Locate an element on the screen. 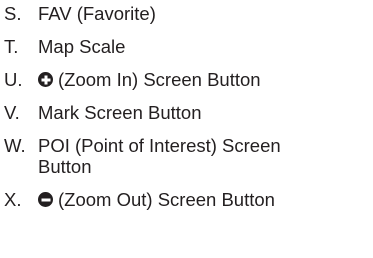 Image resolution: width=373 pixels, height=258 pixels. item-description-wrap: (Zoom Out) Screen Button is located at coordinates (204, 199).